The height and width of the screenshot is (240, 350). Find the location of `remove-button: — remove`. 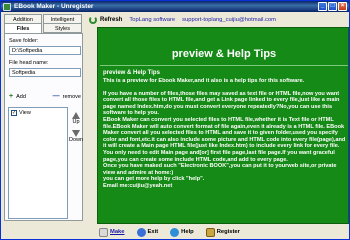

remove-button: — remove is located at coordinates (67, 96).